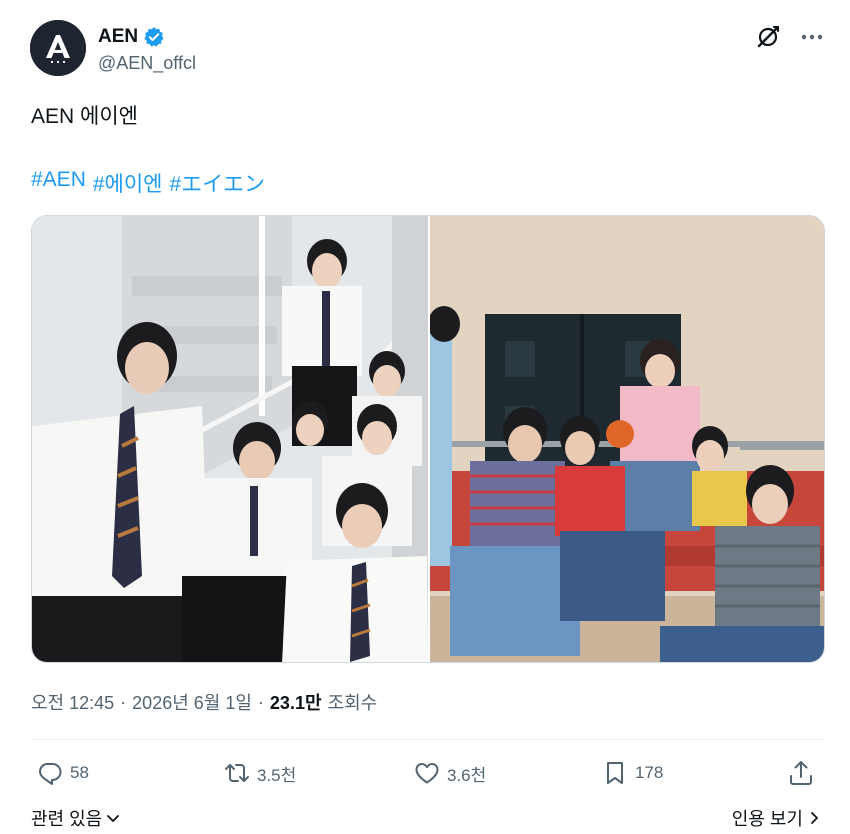  What do you see at coordinates (58, 183) in the screenshot?
I see `hashtag-link: #AEN` at bounding box center [58, 183].